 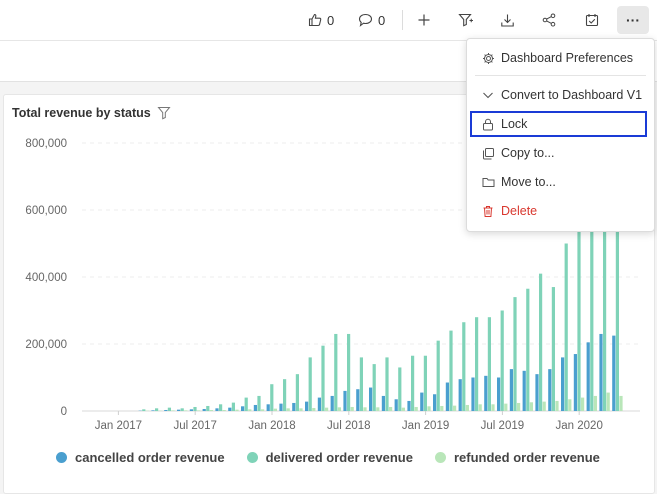 I want to click on menu-item-dashboard-preferences: Dashboard Preferences, so click(x=560, y=58).